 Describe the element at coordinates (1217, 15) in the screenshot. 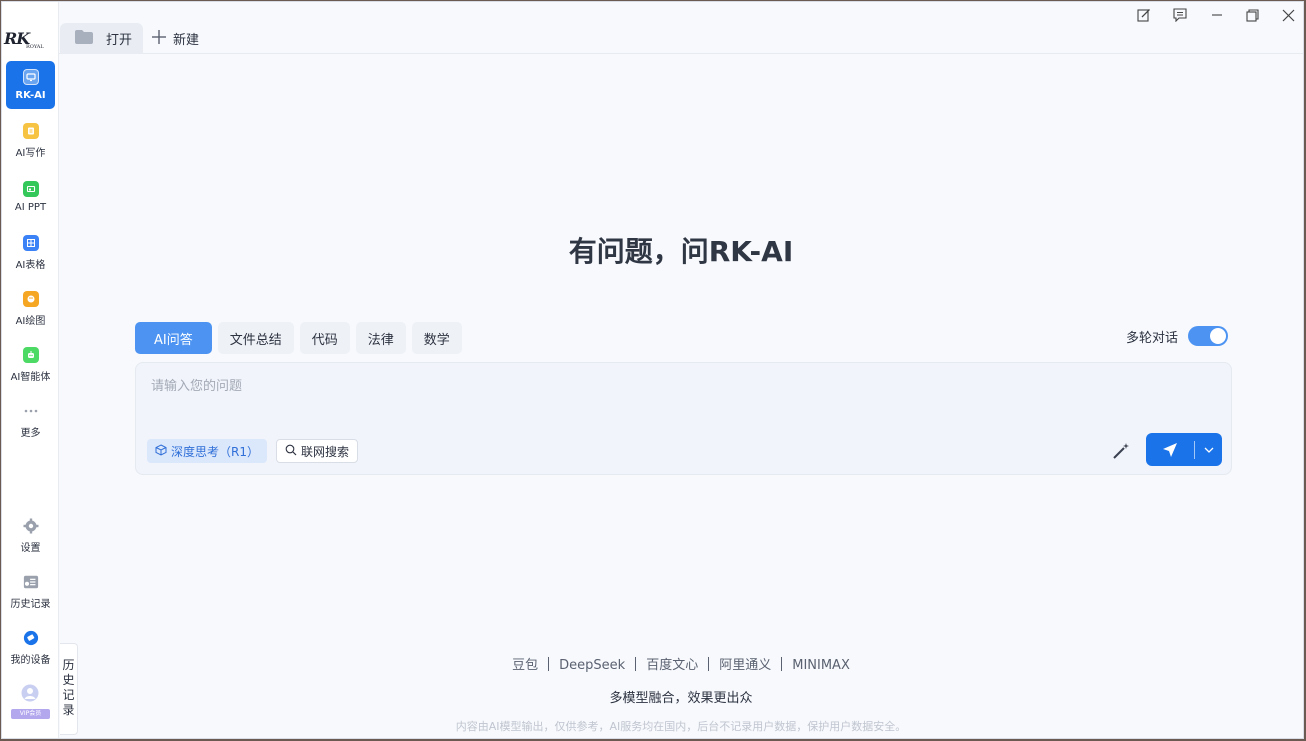

I see `minimize-icon` at that location.